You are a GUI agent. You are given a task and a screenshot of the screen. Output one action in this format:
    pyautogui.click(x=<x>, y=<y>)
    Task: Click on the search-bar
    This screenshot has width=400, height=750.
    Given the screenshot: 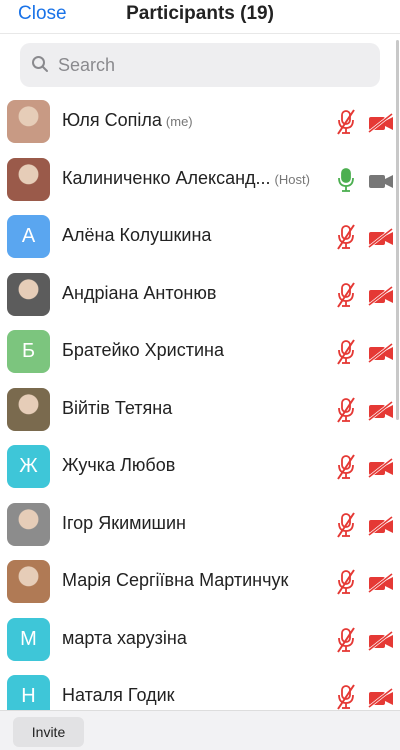 What is the action you would take?
    pyautogui.click(x=200, y=65)
    